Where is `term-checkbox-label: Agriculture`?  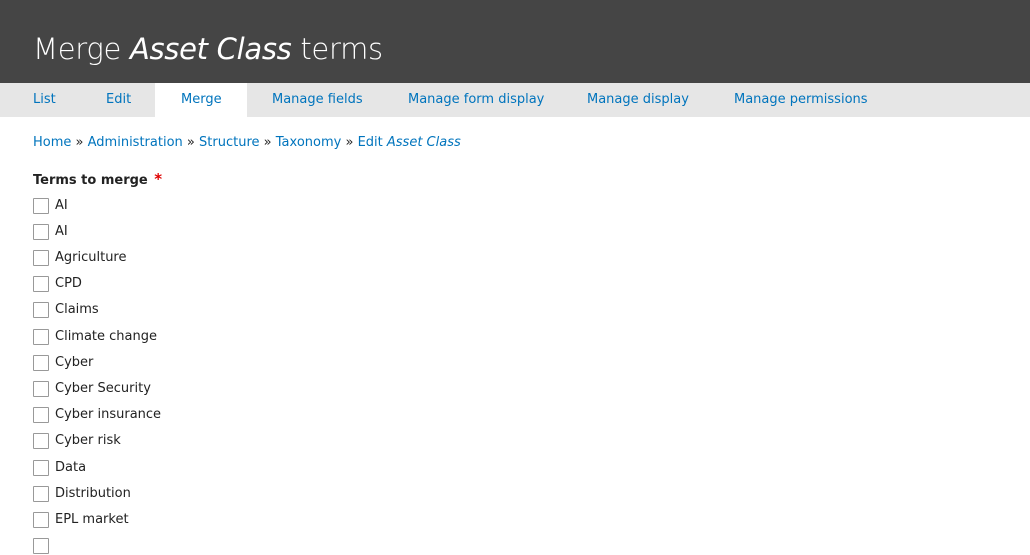
term-checkbox-label: Agriculture is located at coordinates (91, 258).